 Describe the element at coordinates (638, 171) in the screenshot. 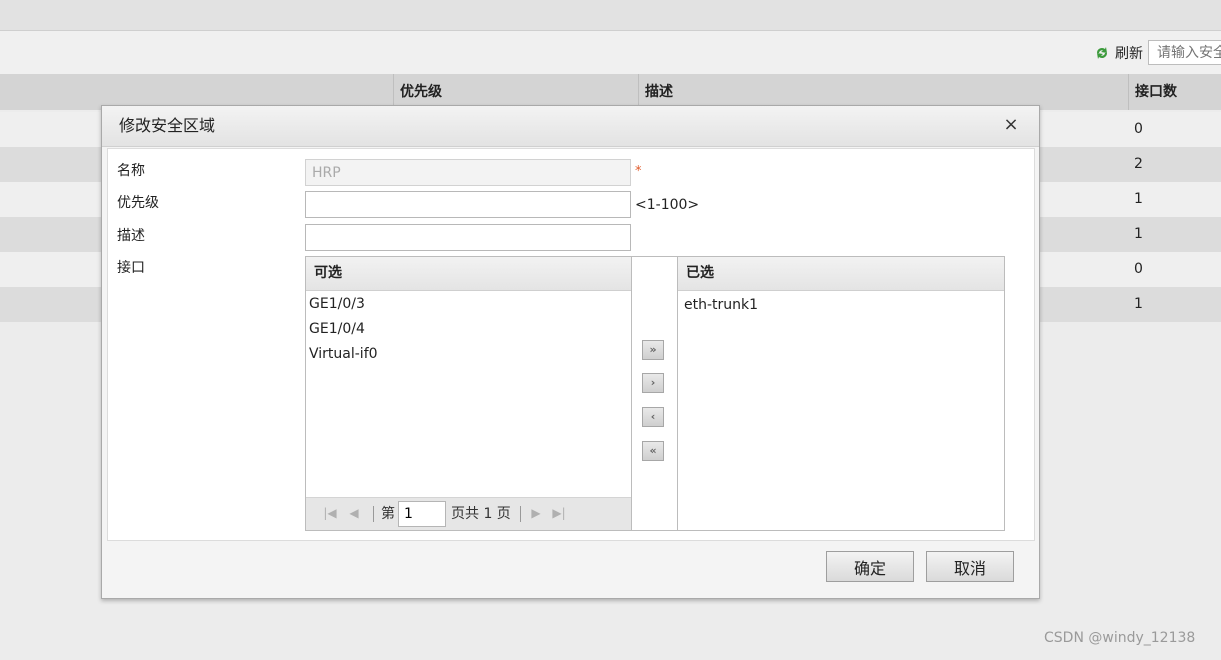

I see `required-mark: *` at that location.